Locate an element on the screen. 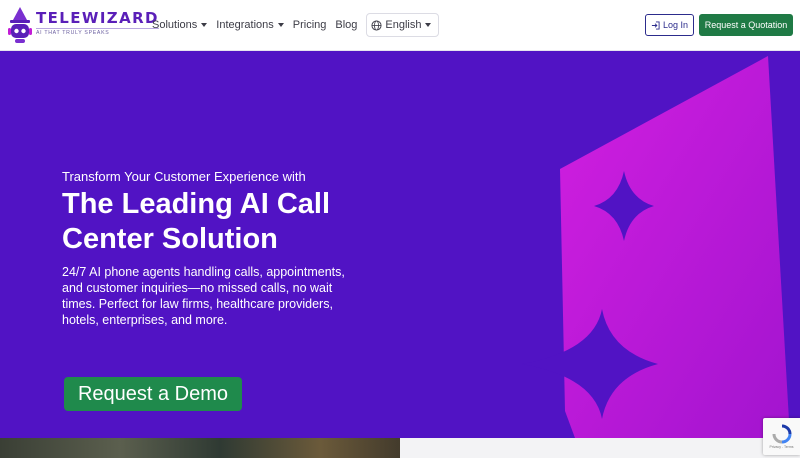  brand-logo: TELEWIZARD AI THAT TRULY SPEAKS is located at coordinates (82, 26).